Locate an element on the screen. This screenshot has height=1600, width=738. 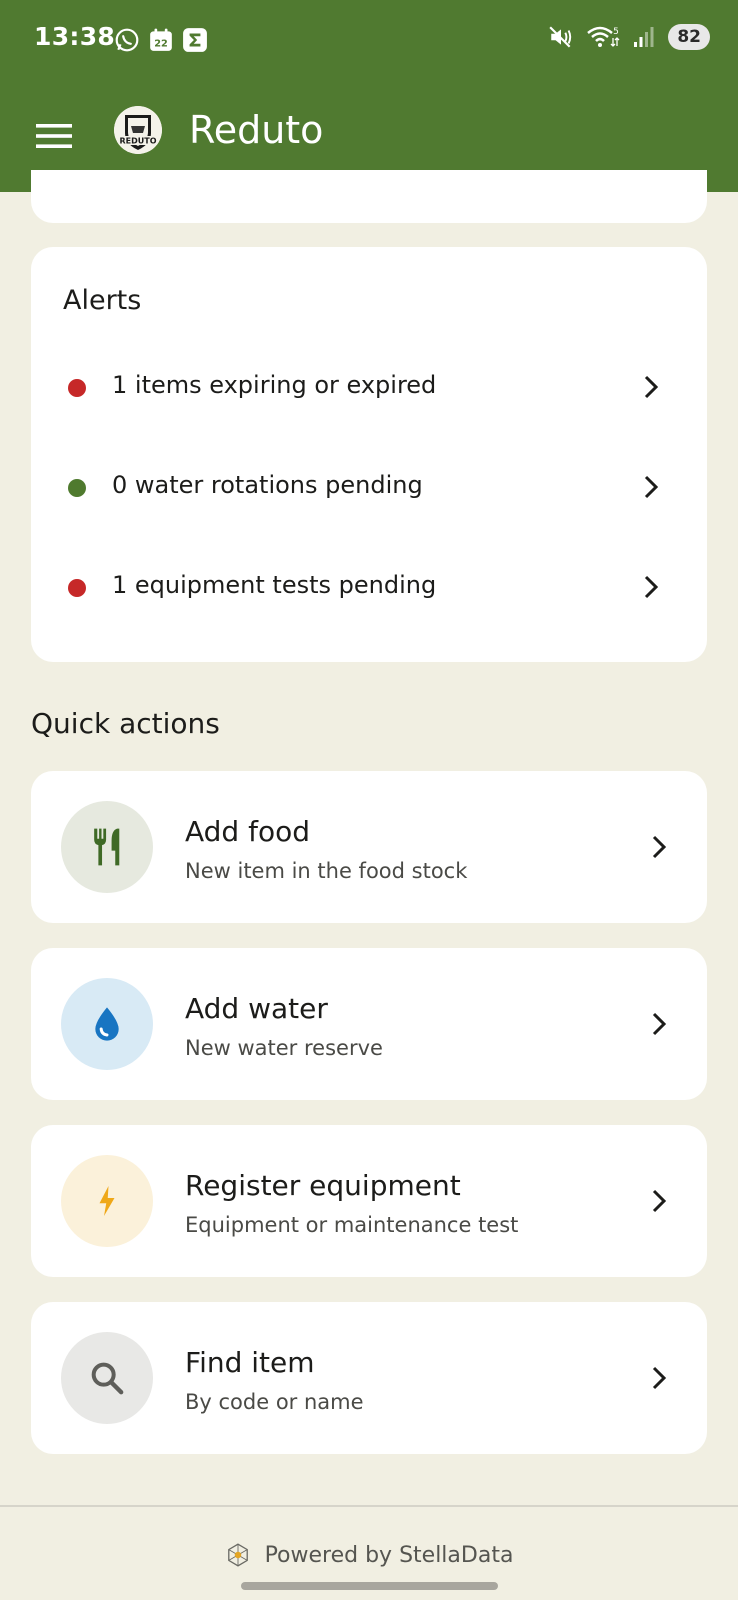
alert-row-water-rotations: 0 water rotations pending is located at coordinates (369, 487).